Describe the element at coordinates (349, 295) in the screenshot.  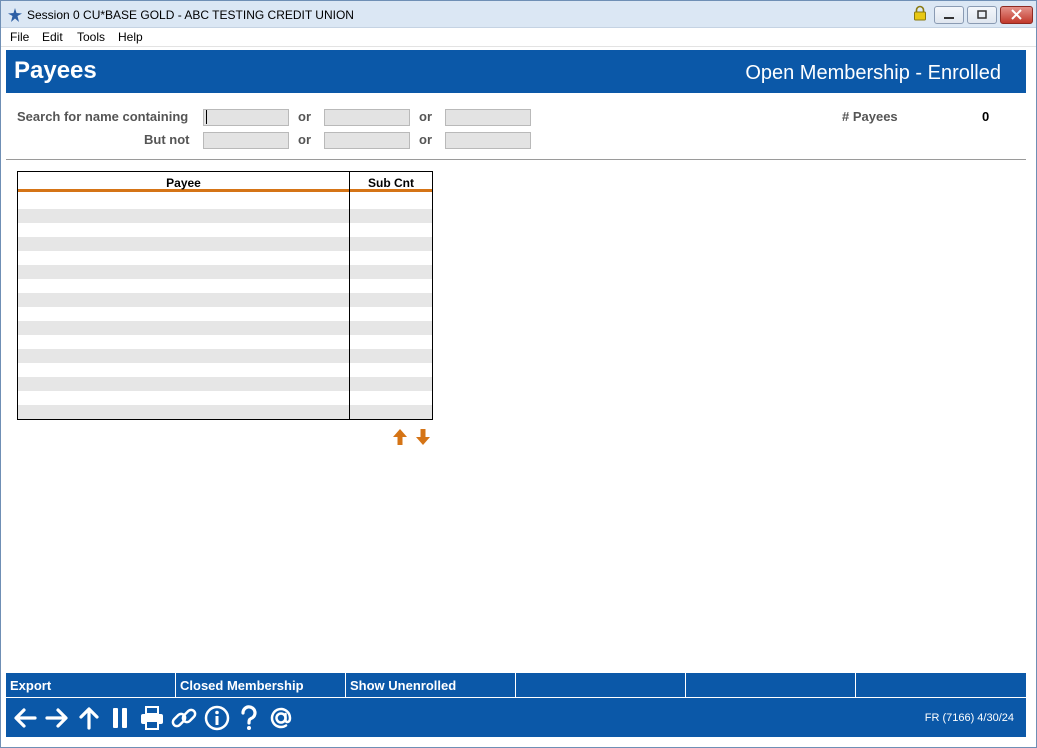
I see `column-separator` at that location.